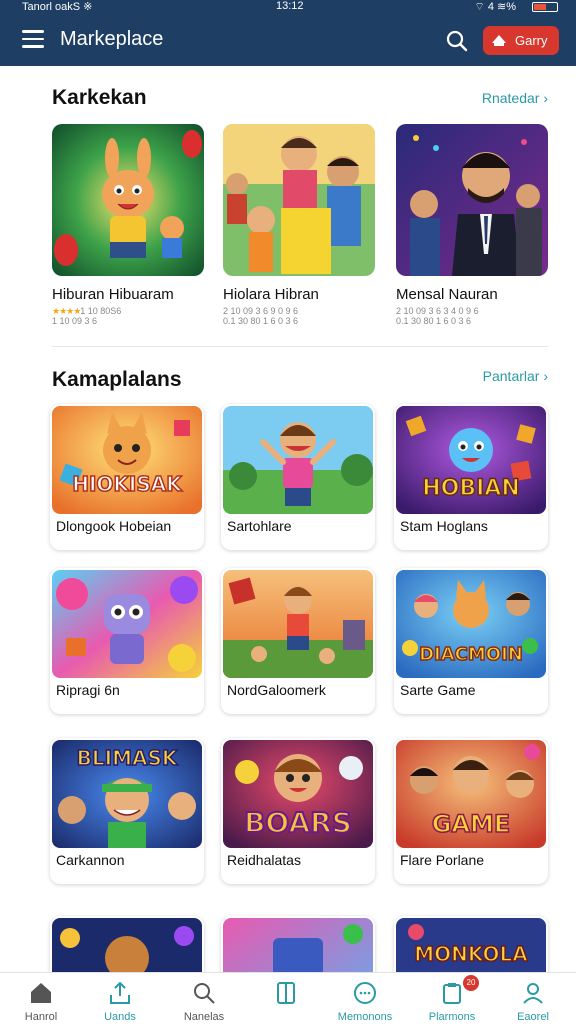 The width and height of the screenshot is (576, 1024). What do you see at coordinates (531, 40) in the screenshot?
I see `games-button-label: Garry` at bounding box center [531, 40].